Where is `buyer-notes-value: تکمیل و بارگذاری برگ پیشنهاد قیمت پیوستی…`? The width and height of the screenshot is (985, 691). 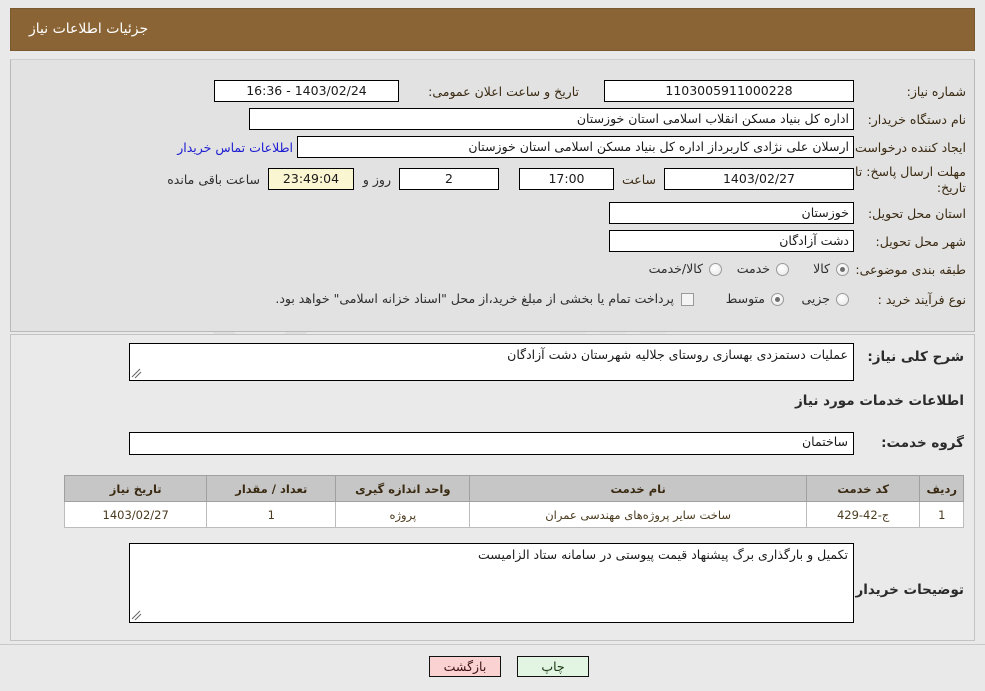
buyer-notes-value: تکمیل و بارگذاری برگ پیشنهاد قیمت پیوستی… is located at coordinates (491, 583).